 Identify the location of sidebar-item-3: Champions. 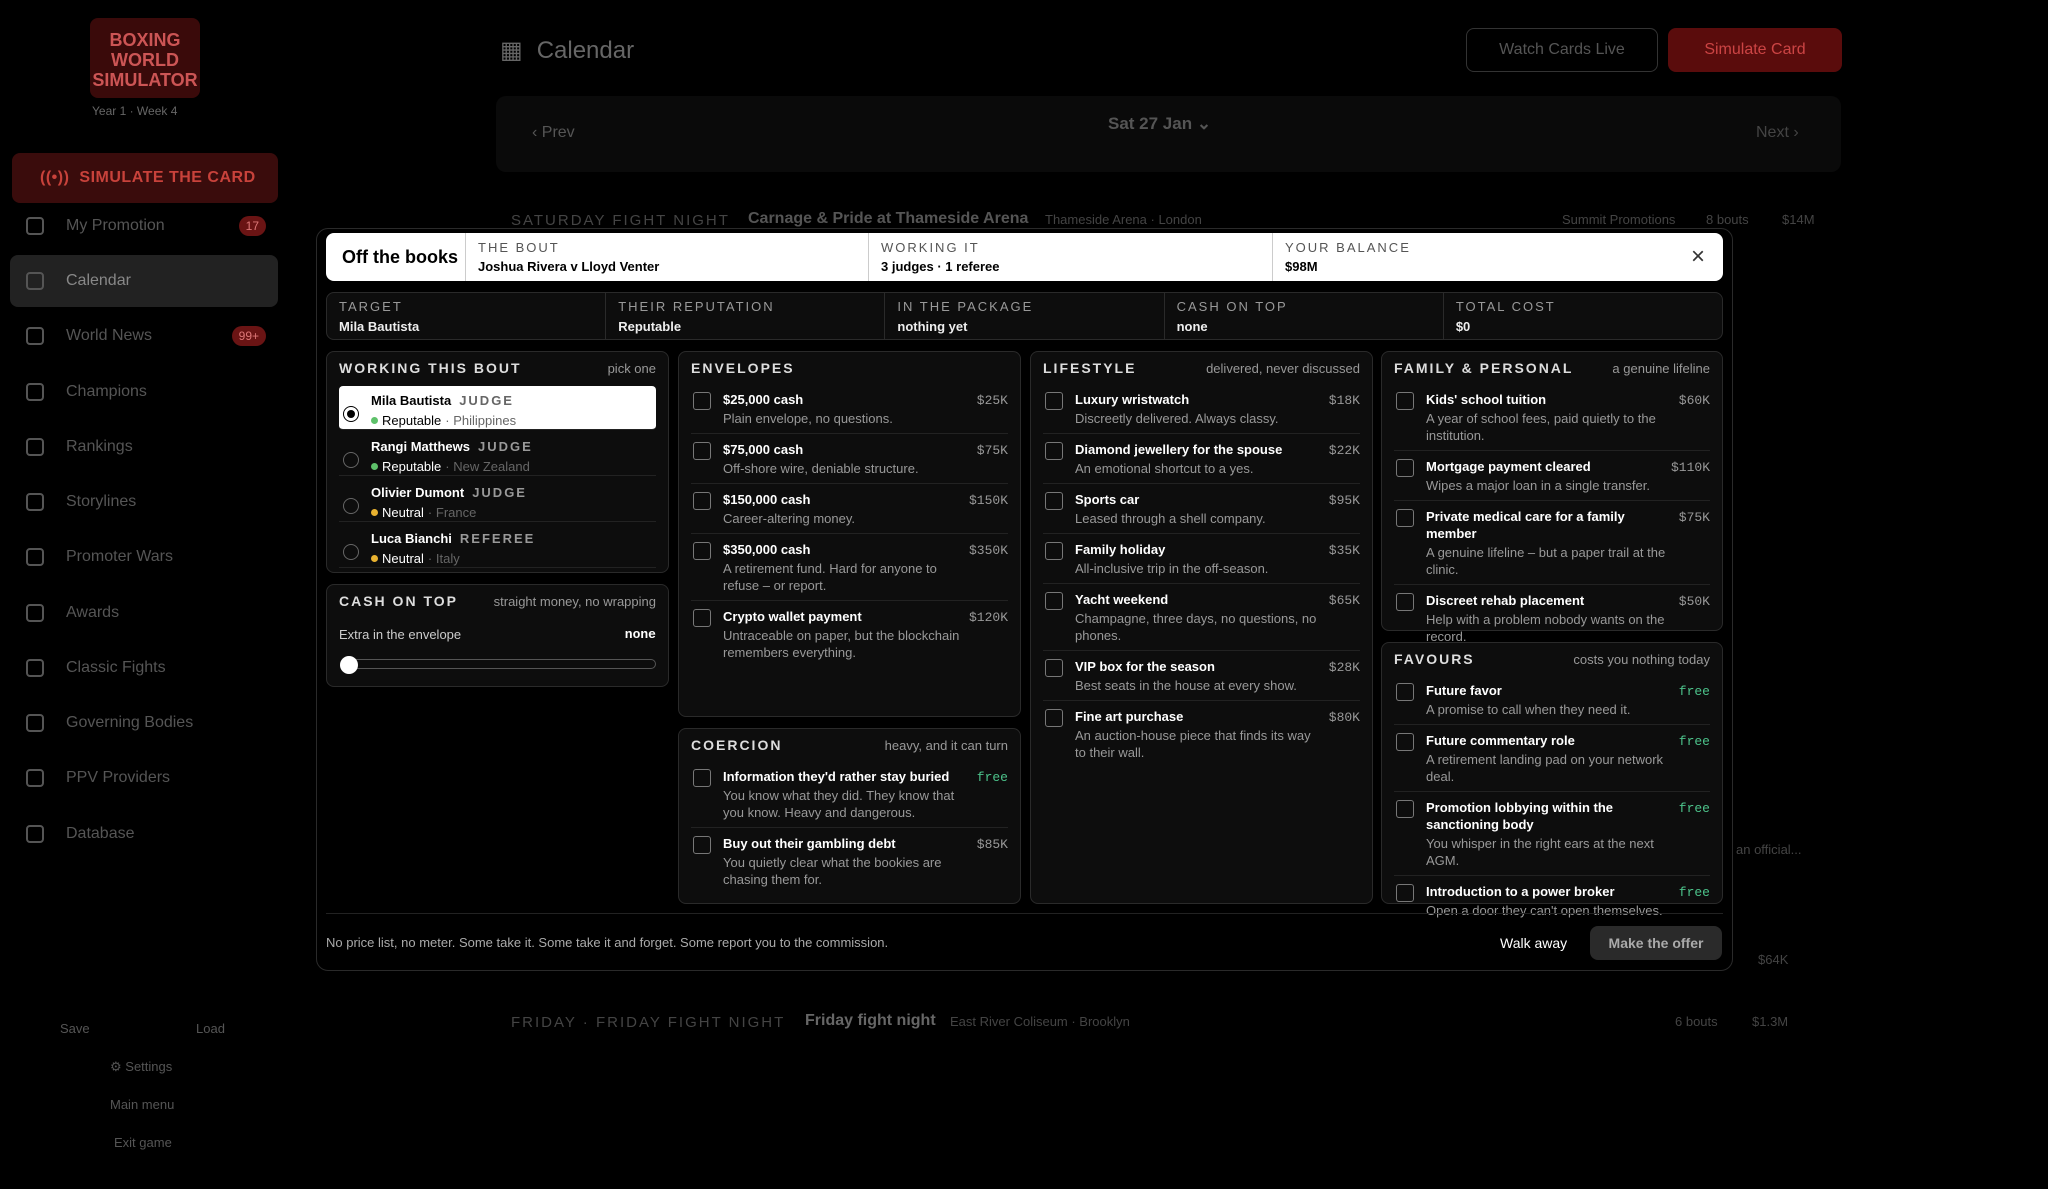
(144, 392).